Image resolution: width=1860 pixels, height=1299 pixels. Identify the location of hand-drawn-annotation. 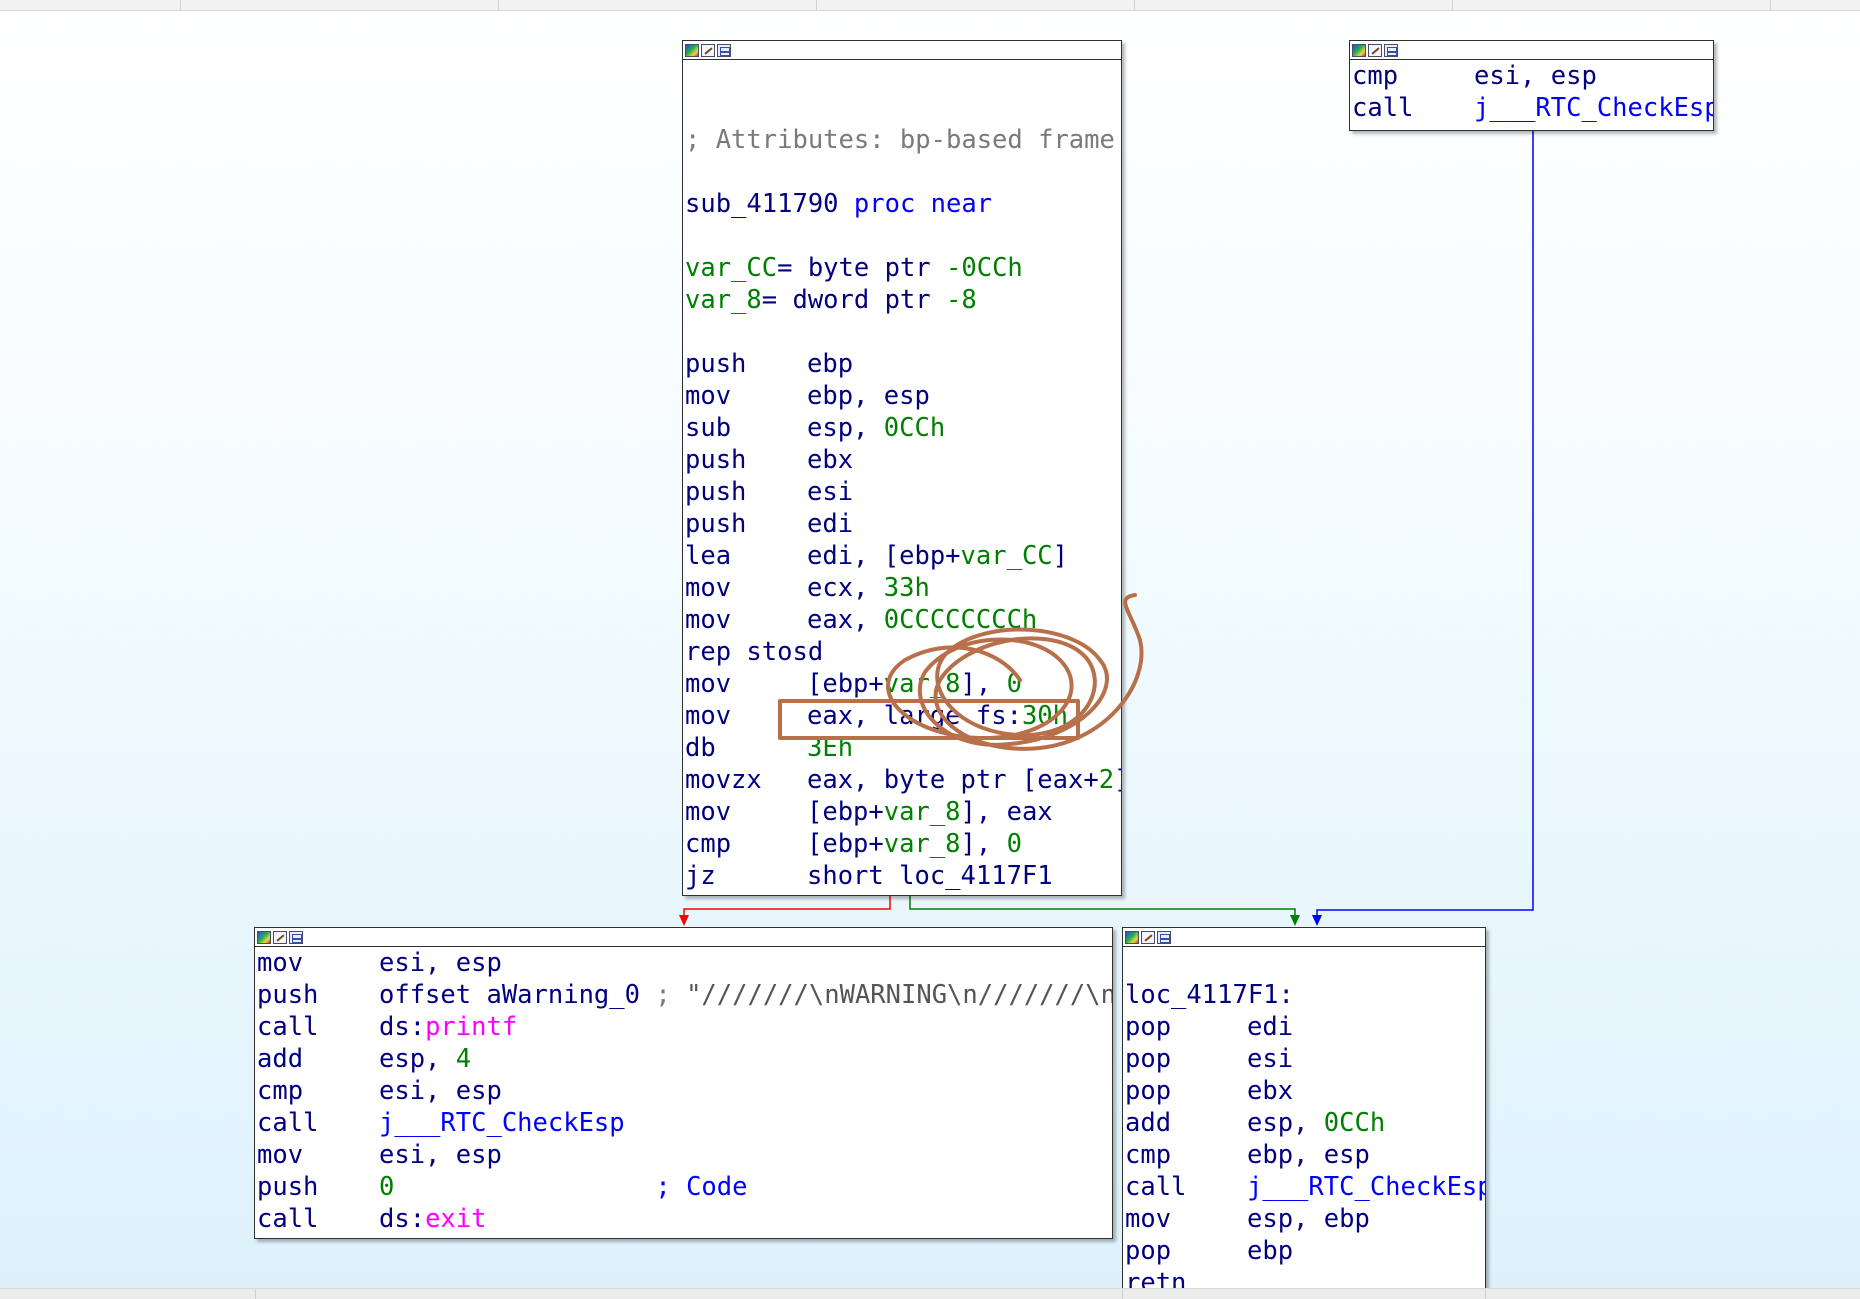
(961, 672).